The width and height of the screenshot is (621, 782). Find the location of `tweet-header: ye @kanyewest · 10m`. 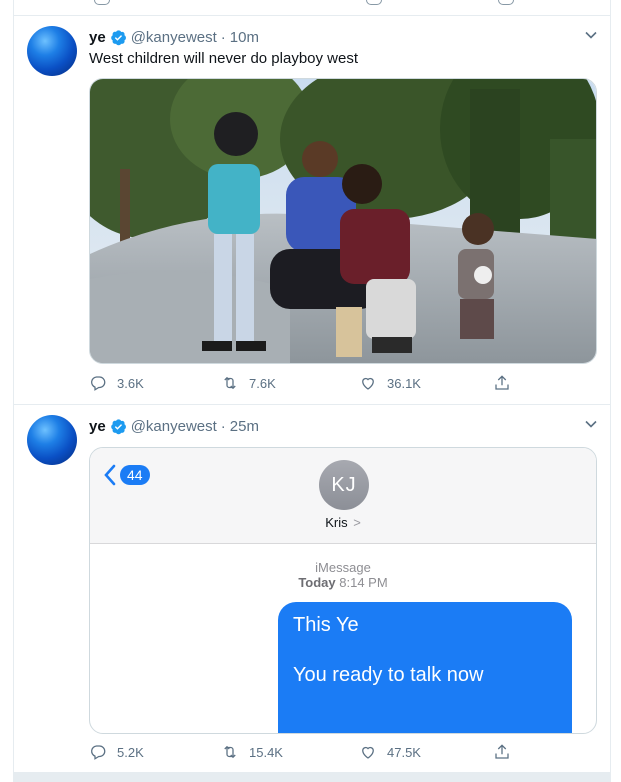

tweet-header: ye @kanyewest · 10m is located at coordinates (174, 37).